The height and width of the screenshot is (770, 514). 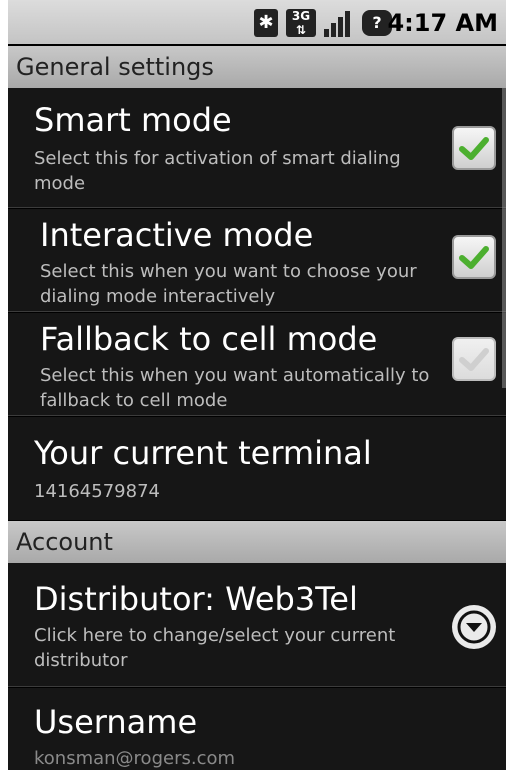 I want to click on terminal-number: 14164579874, so click(x=97, y=491).